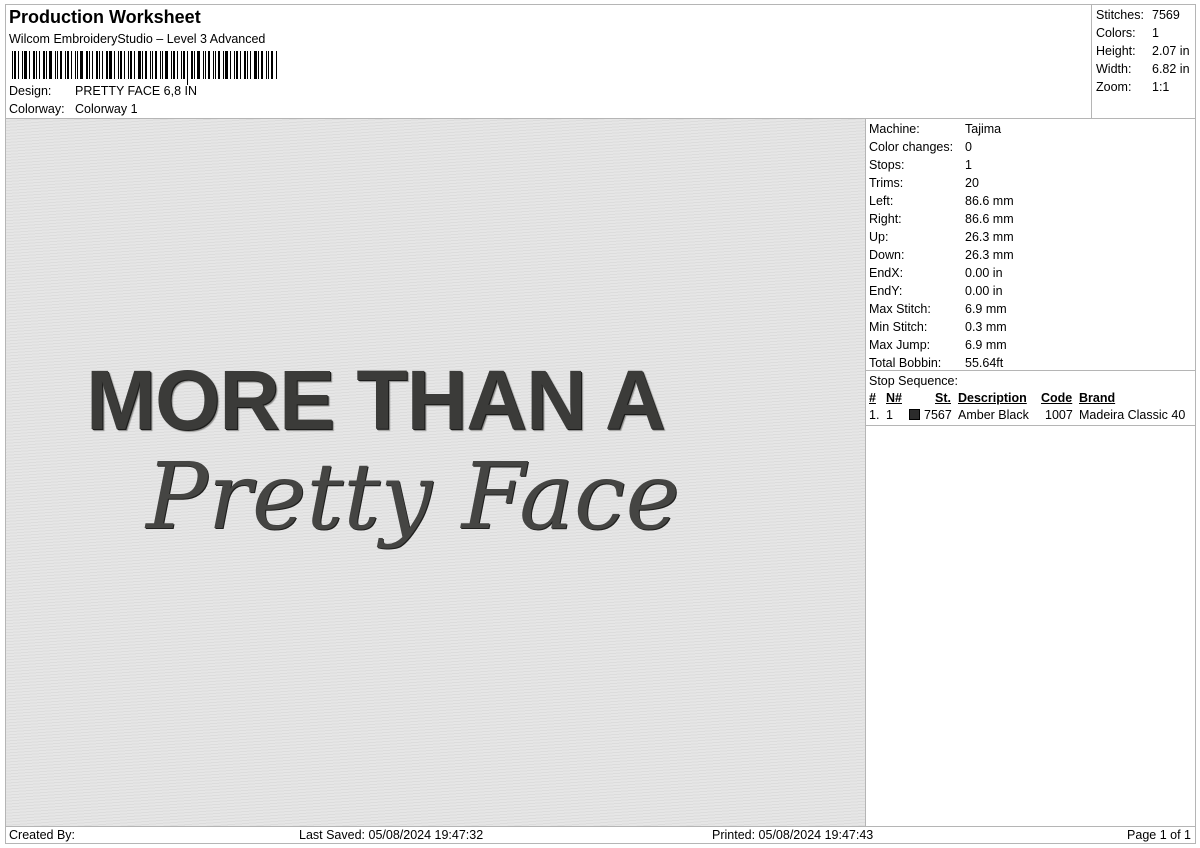  What do you see at coordinates (938, 415) in the screenshot?
I see `row-st: 7567` at bounding box center [938, 415].